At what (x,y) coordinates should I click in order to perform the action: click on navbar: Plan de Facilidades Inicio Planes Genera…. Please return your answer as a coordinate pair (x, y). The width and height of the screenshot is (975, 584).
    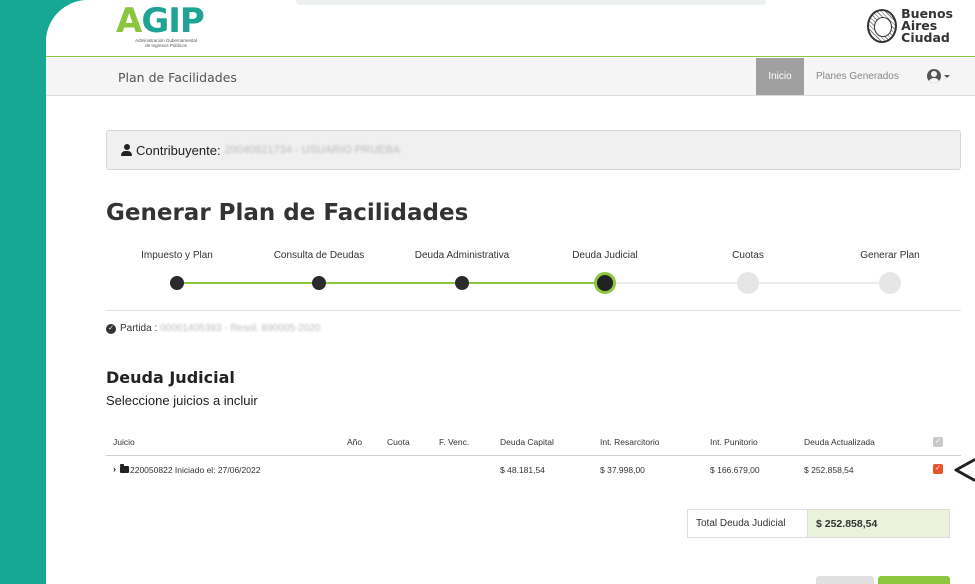
    Looking at the image, I should click on (510, 77).